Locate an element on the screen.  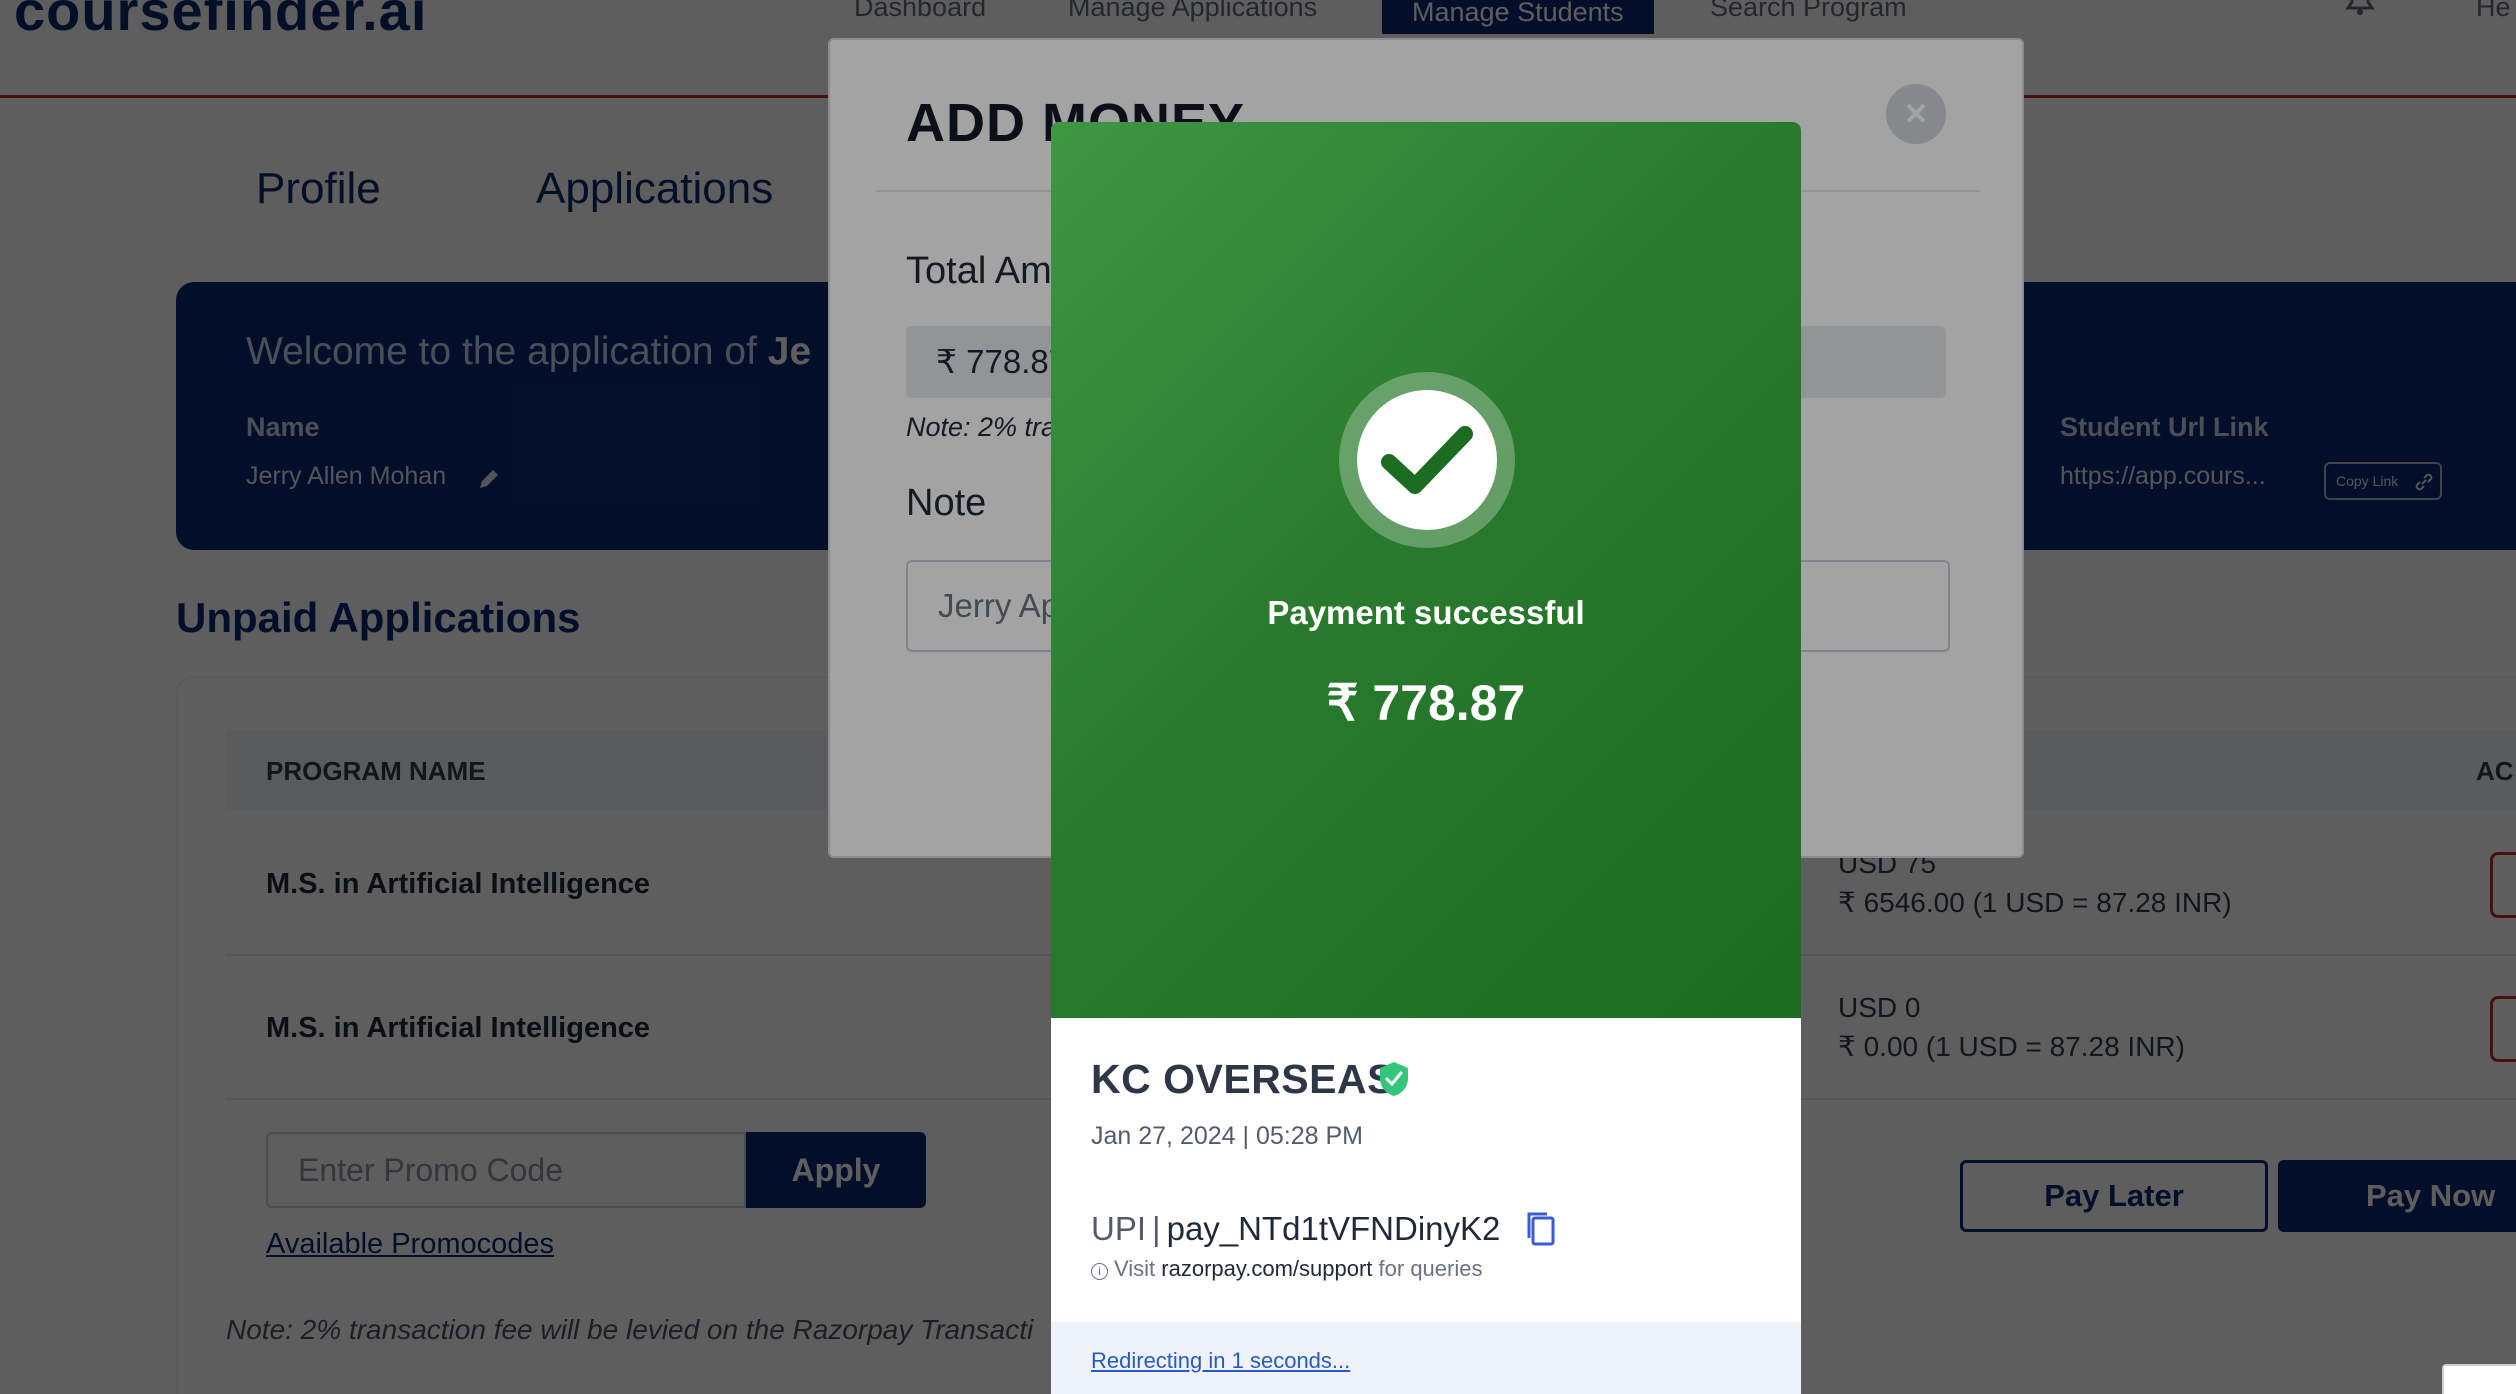
payment-status: Payment successful is located at coordinates (1426, 612).